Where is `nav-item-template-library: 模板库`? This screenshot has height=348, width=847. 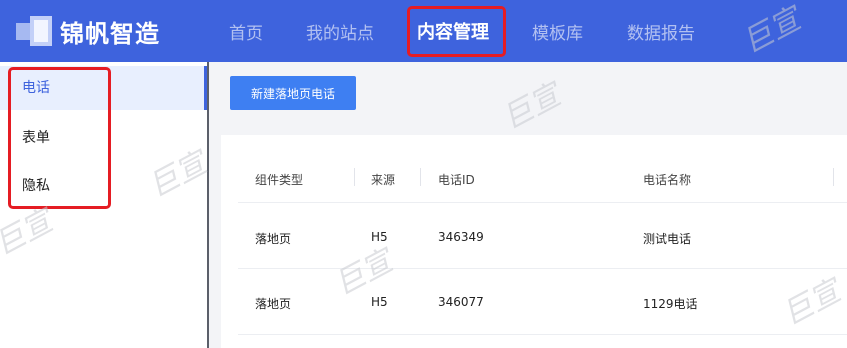 nav-item-template-library: 模板库 is located at coordinates (557, 31).